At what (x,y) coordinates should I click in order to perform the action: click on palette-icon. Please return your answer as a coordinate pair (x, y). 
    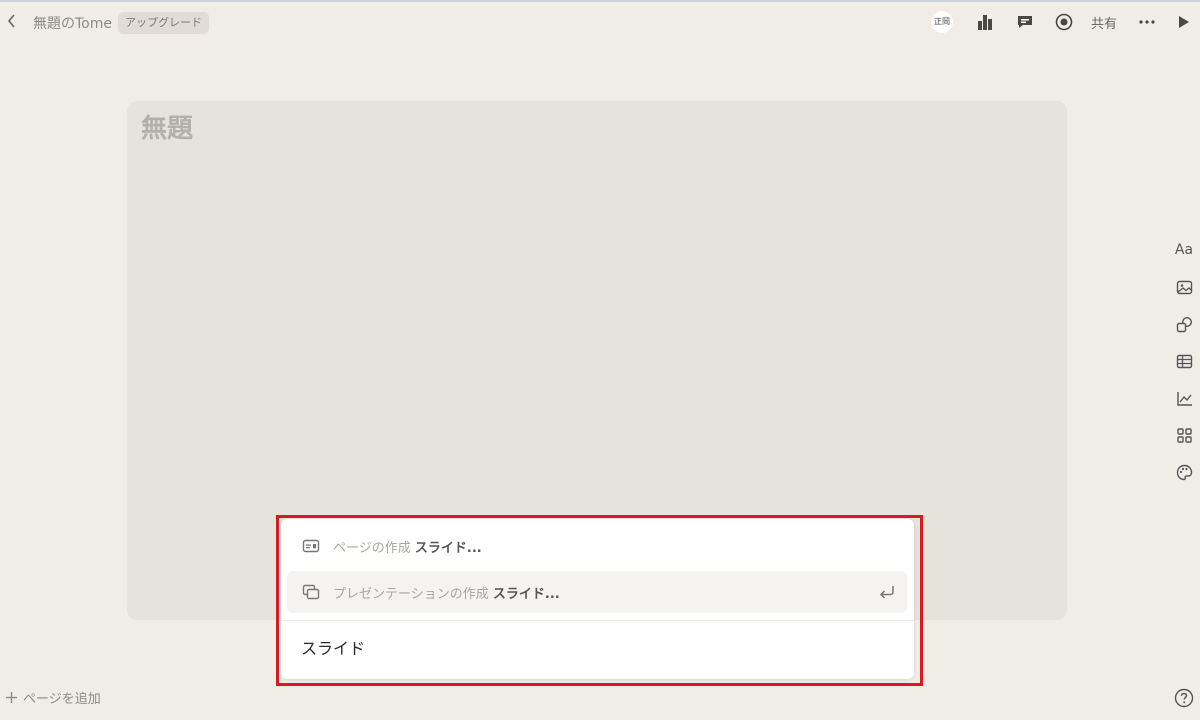
    Looking at the image, I should click on (1184, 472).